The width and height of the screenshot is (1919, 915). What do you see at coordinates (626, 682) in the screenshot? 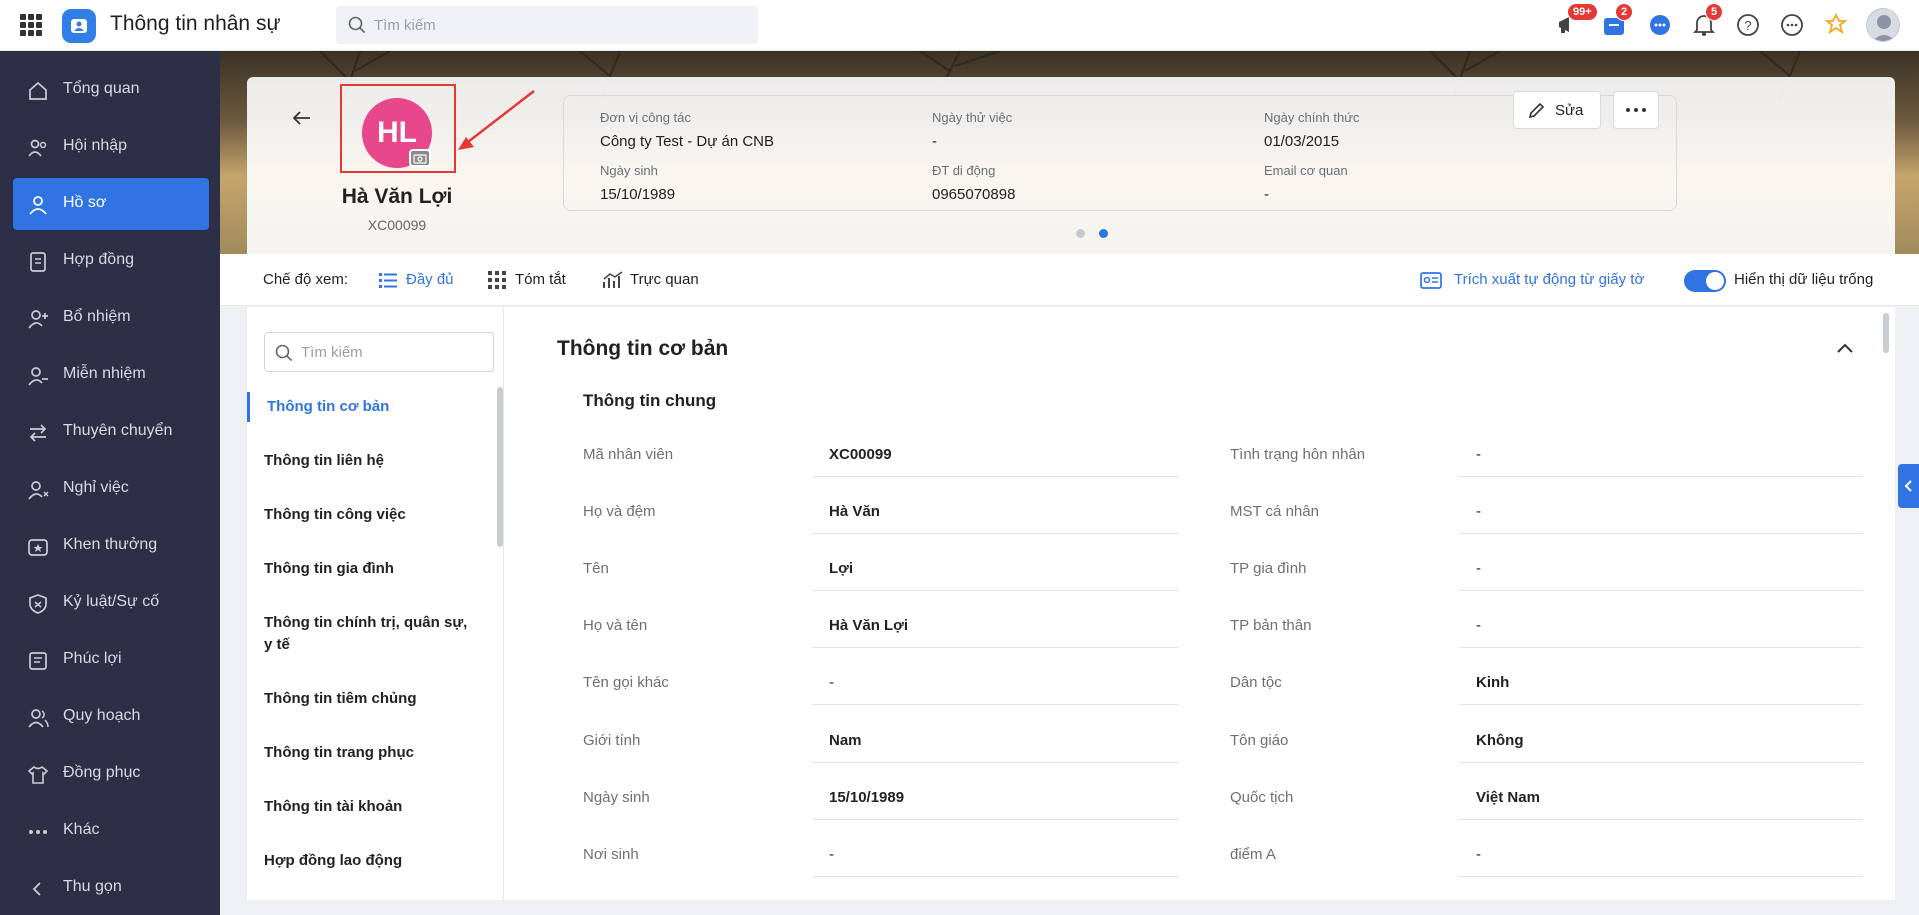
I see `field-label: Tên gọi khác` at bounding box center [626, 682].